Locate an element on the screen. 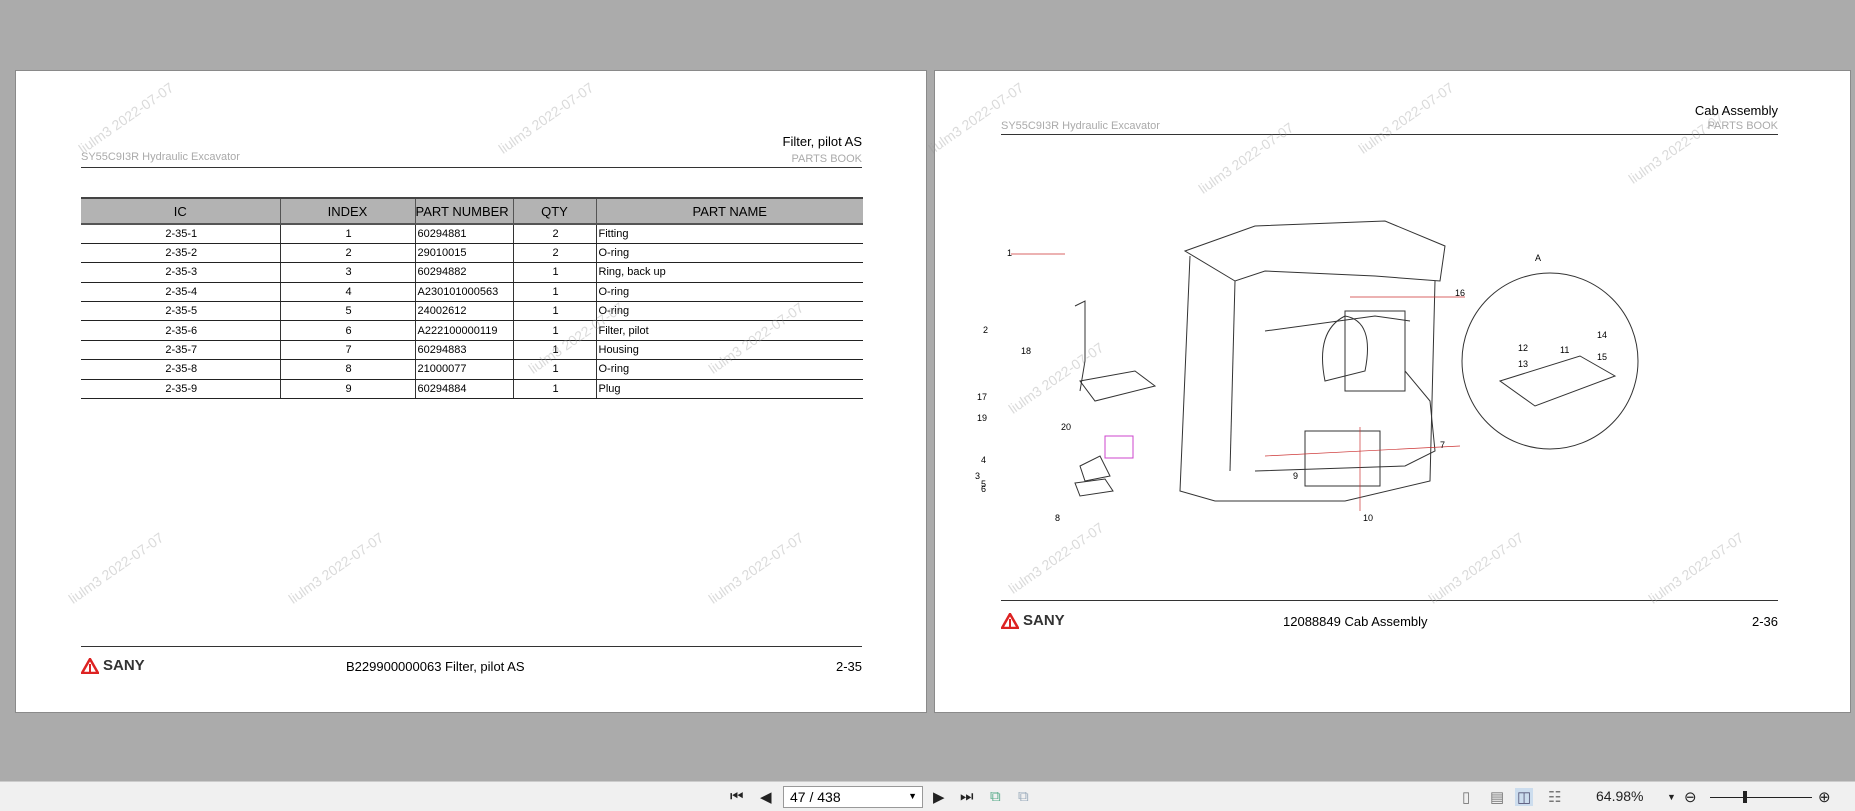  parts-book-label: PARTS BOOK is located at coordinates (826, 159).